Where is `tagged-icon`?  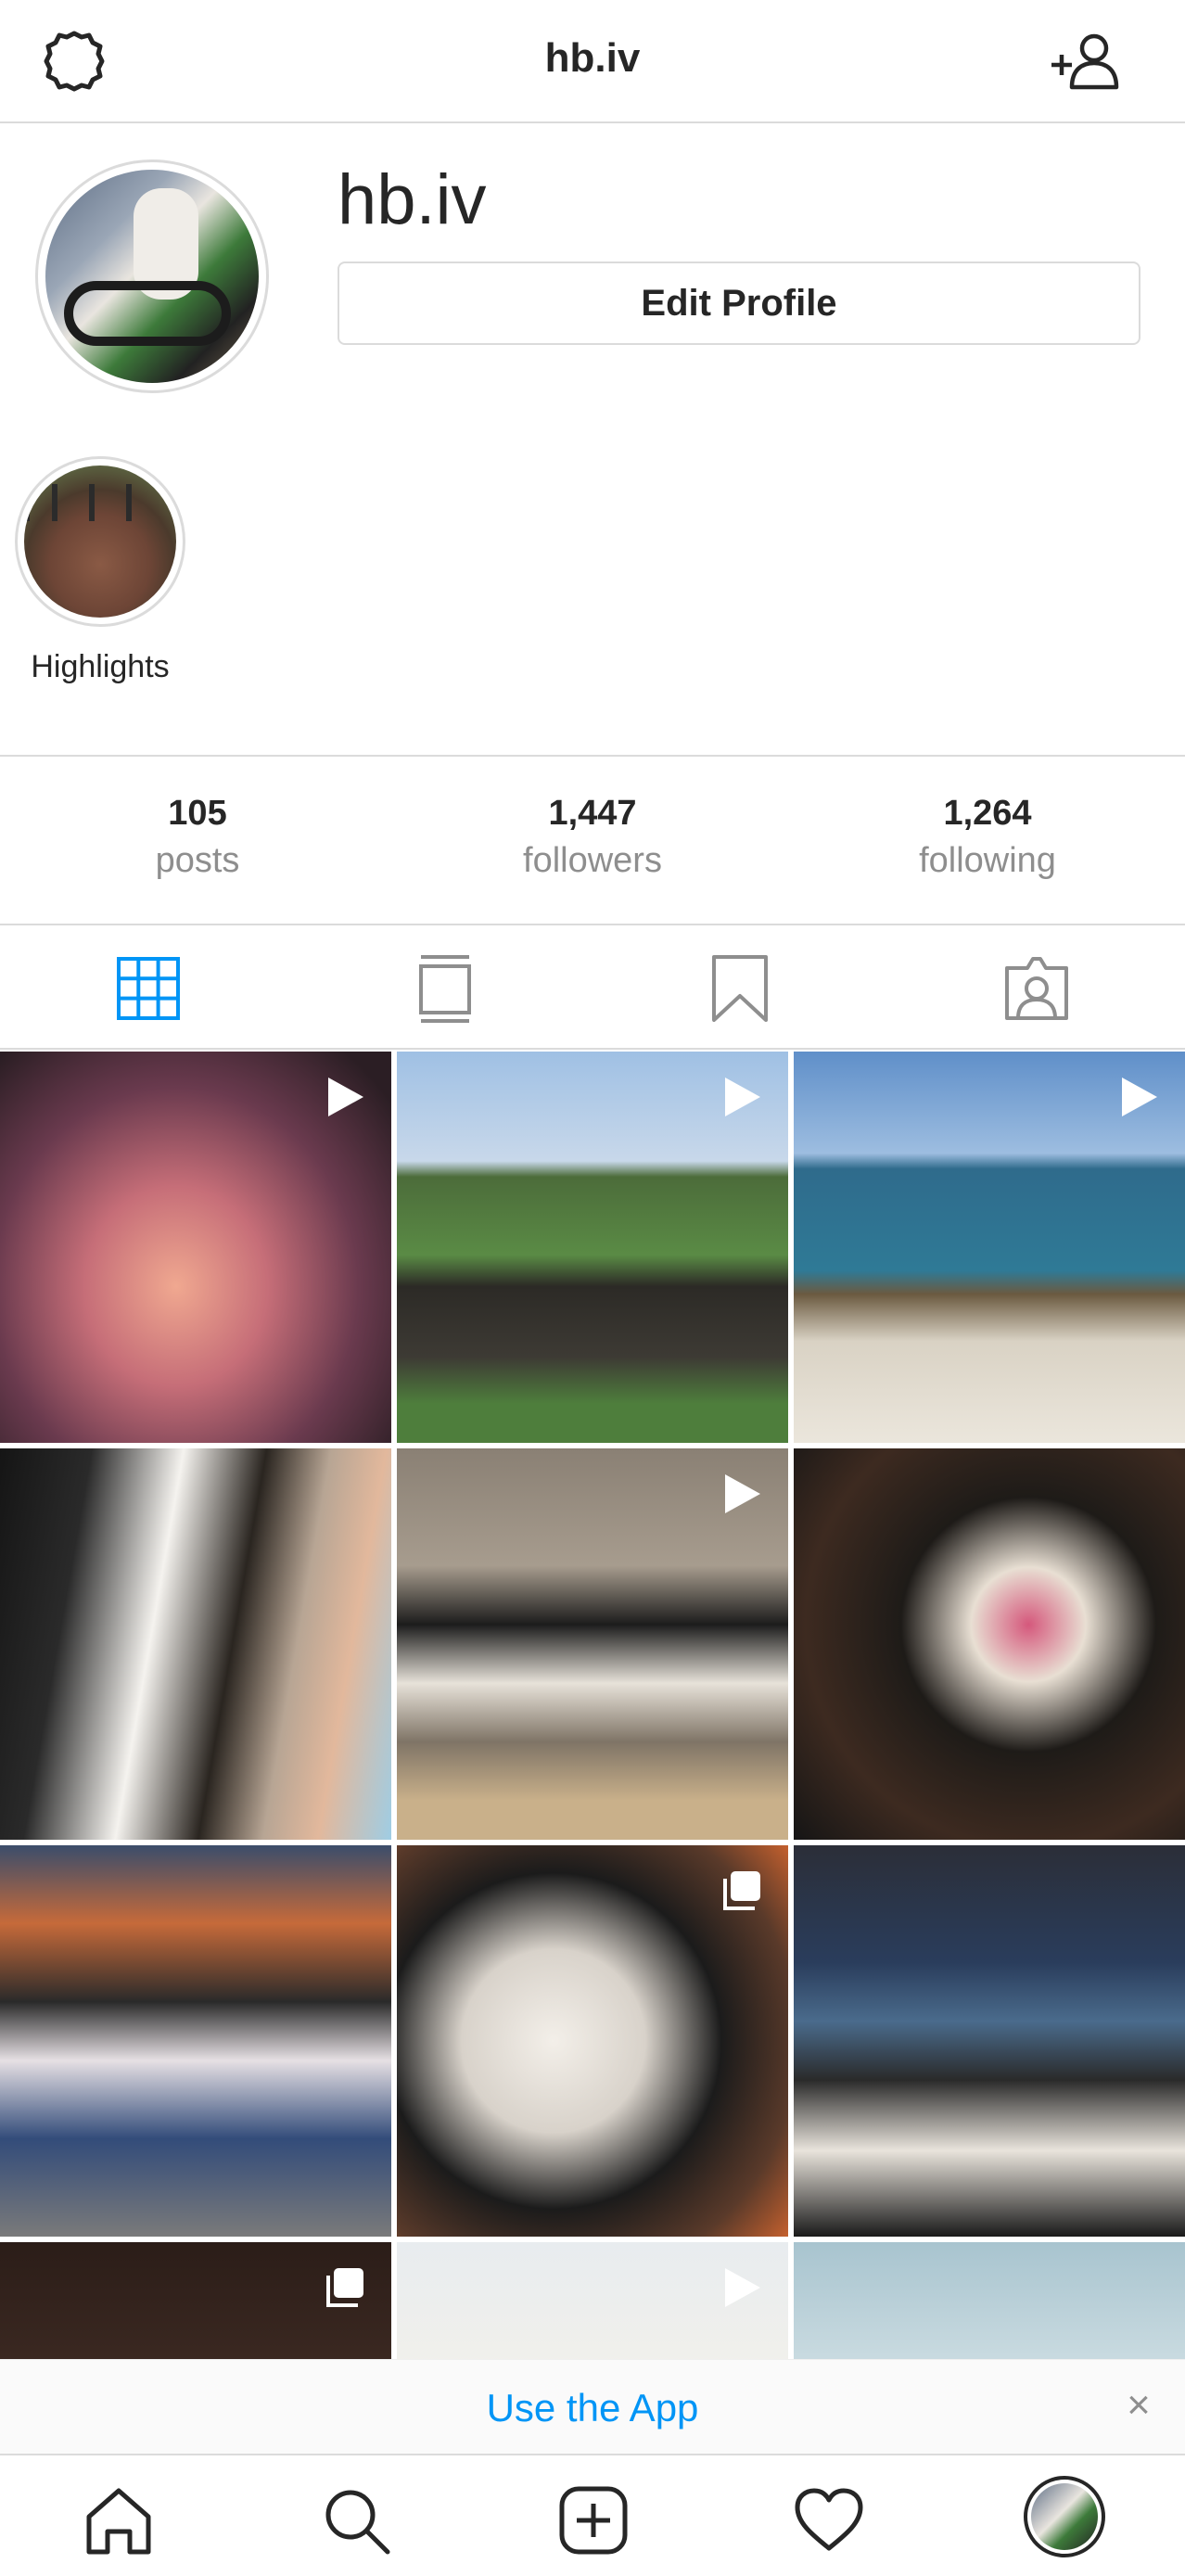
tagged-icon is located at coordinates (1036, 989).